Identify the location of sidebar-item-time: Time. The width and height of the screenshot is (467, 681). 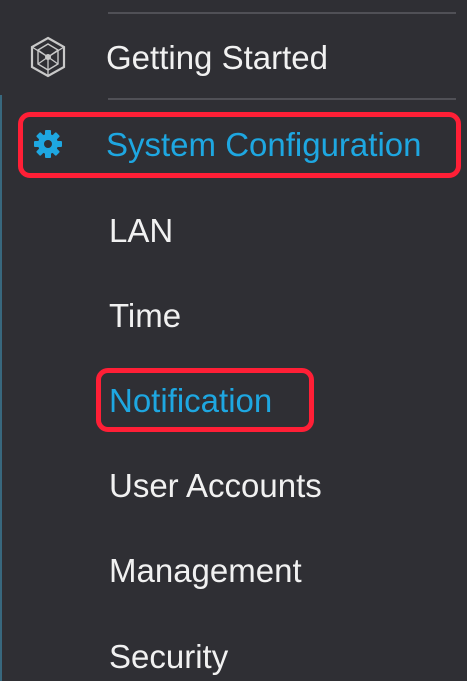
(145, 315).